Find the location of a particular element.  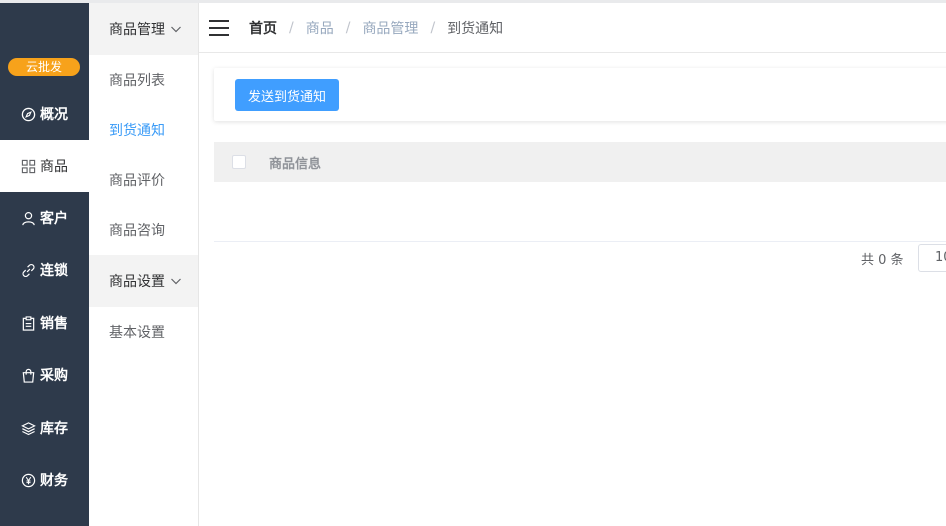

nav-item-label: 财务 is located at coordinates (54, 481).